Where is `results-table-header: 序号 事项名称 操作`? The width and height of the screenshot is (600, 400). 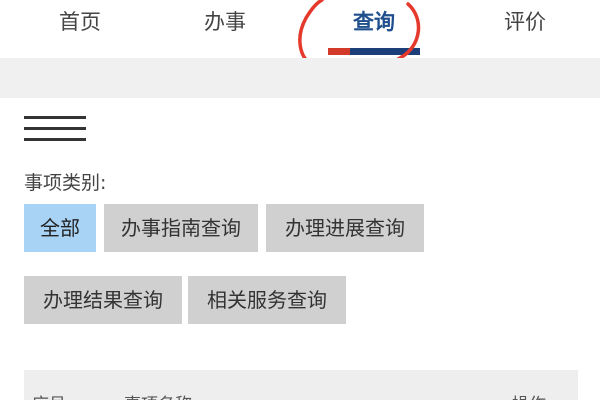
results-table-header: 序号 事项名称 操作 is located at coordinates (301, 385).